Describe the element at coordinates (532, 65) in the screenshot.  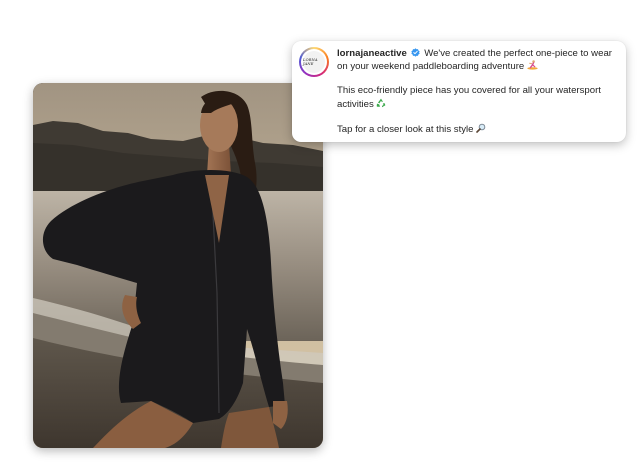
I see `surfer-emoji-icon` at that location.